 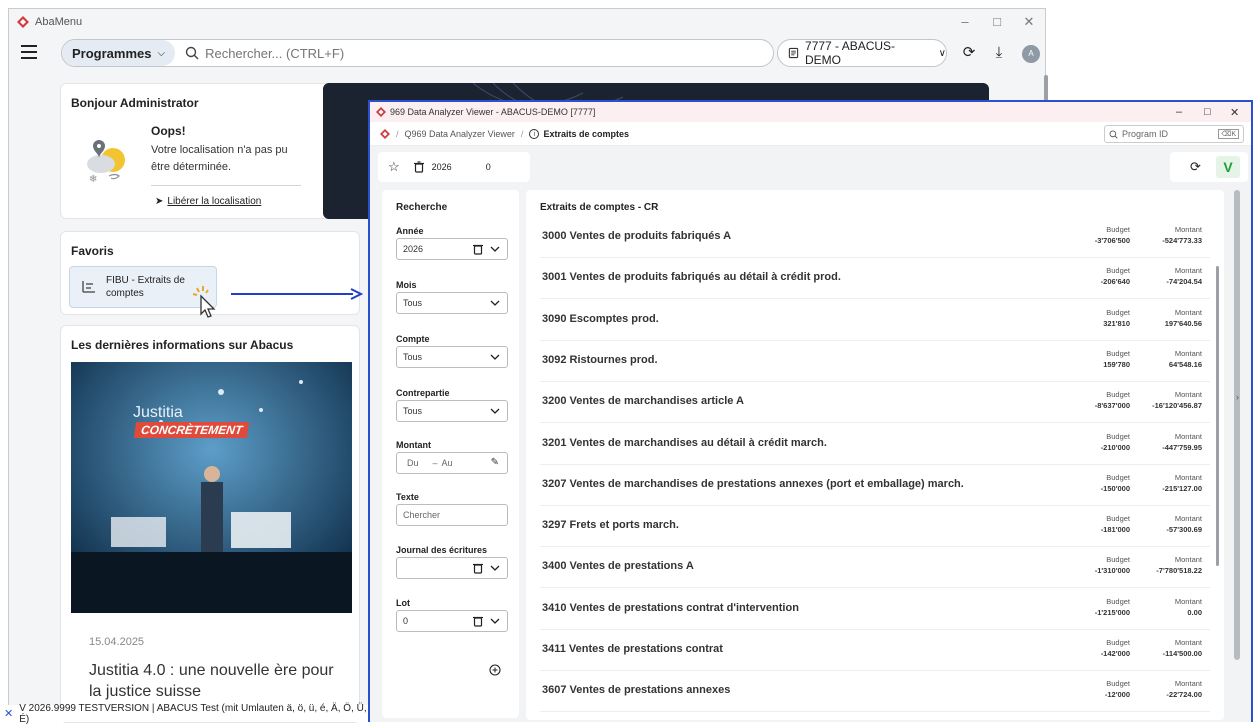 I want to click on edit-icon: ✎, so click(x=495, y=462).